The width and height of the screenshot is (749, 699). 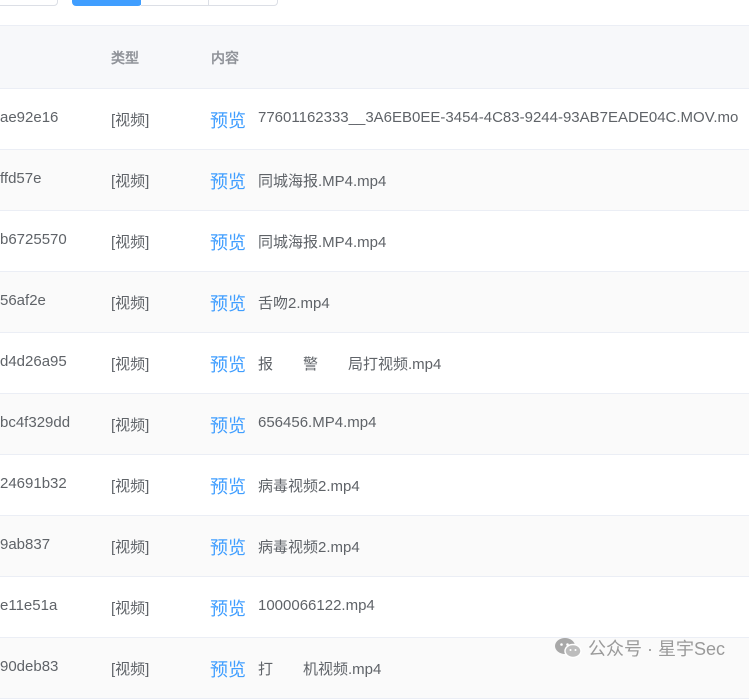 I want to click on row-id: 56af2e, so click(x=23, y=300).